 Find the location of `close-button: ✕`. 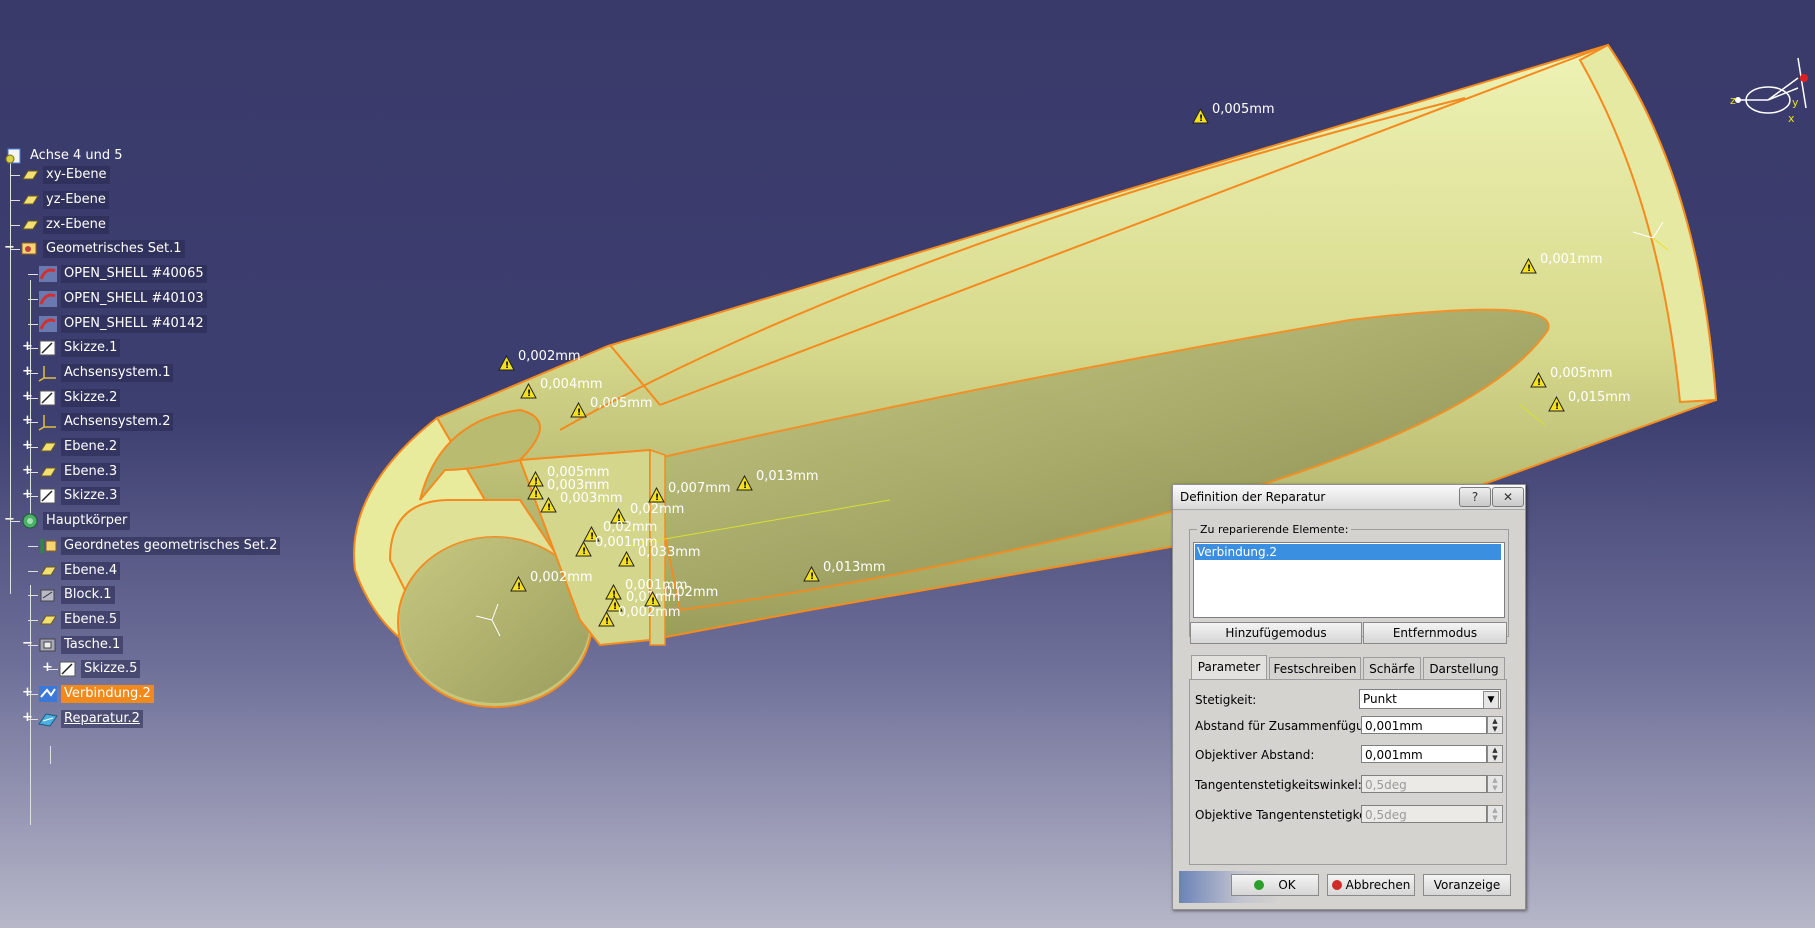

close-button: ✕ is located at coordinates (1508, 497).